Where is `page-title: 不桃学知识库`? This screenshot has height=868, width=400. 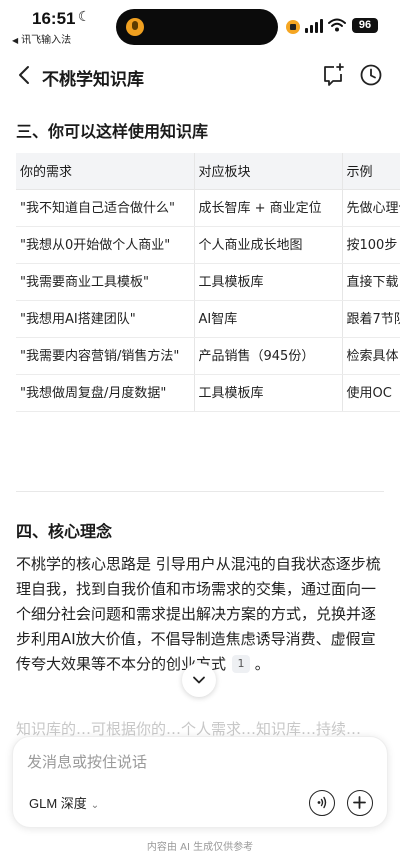 page-title: 不桃学知识库 is located at coordinates (93, 80).